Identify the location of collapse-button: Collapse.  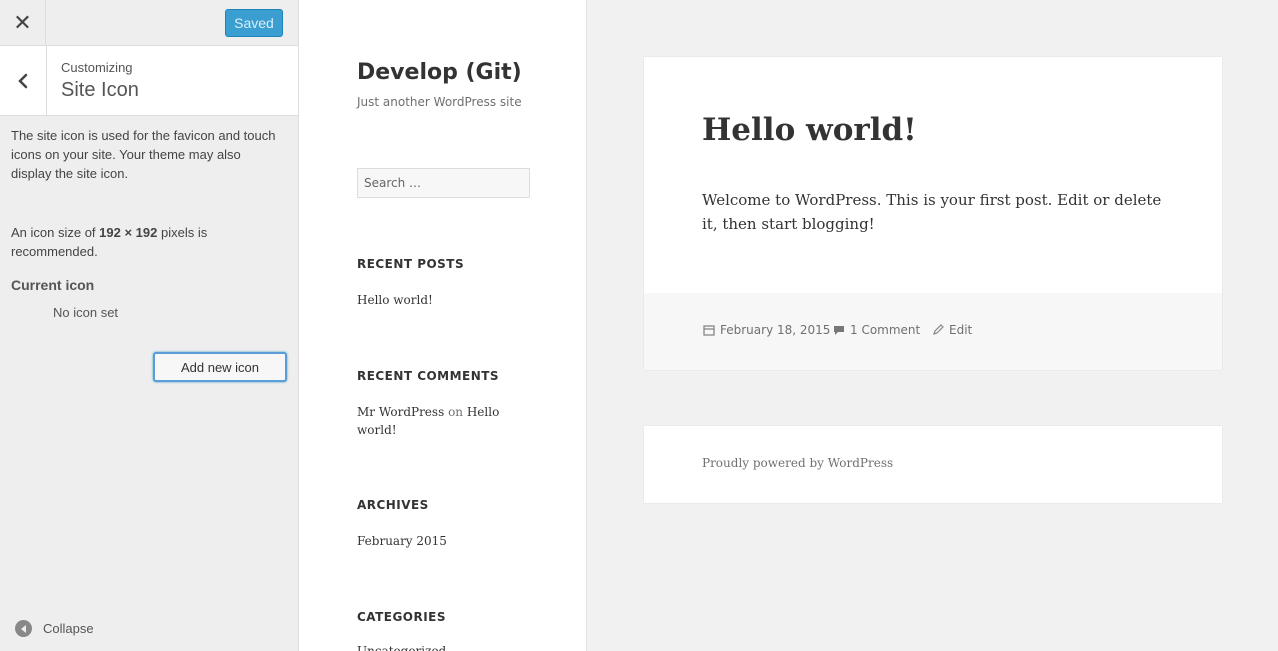
(54, 628).